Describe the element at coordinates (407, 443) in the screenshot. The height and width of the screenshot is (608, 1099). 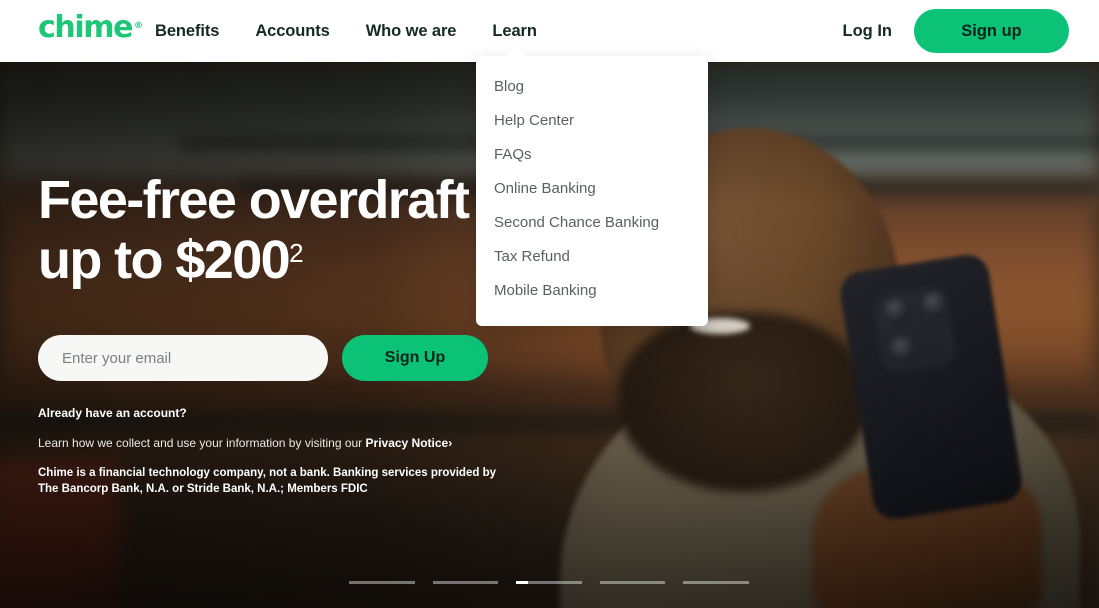
I see `privacy-notice-link: Privacy Notice` at that location.